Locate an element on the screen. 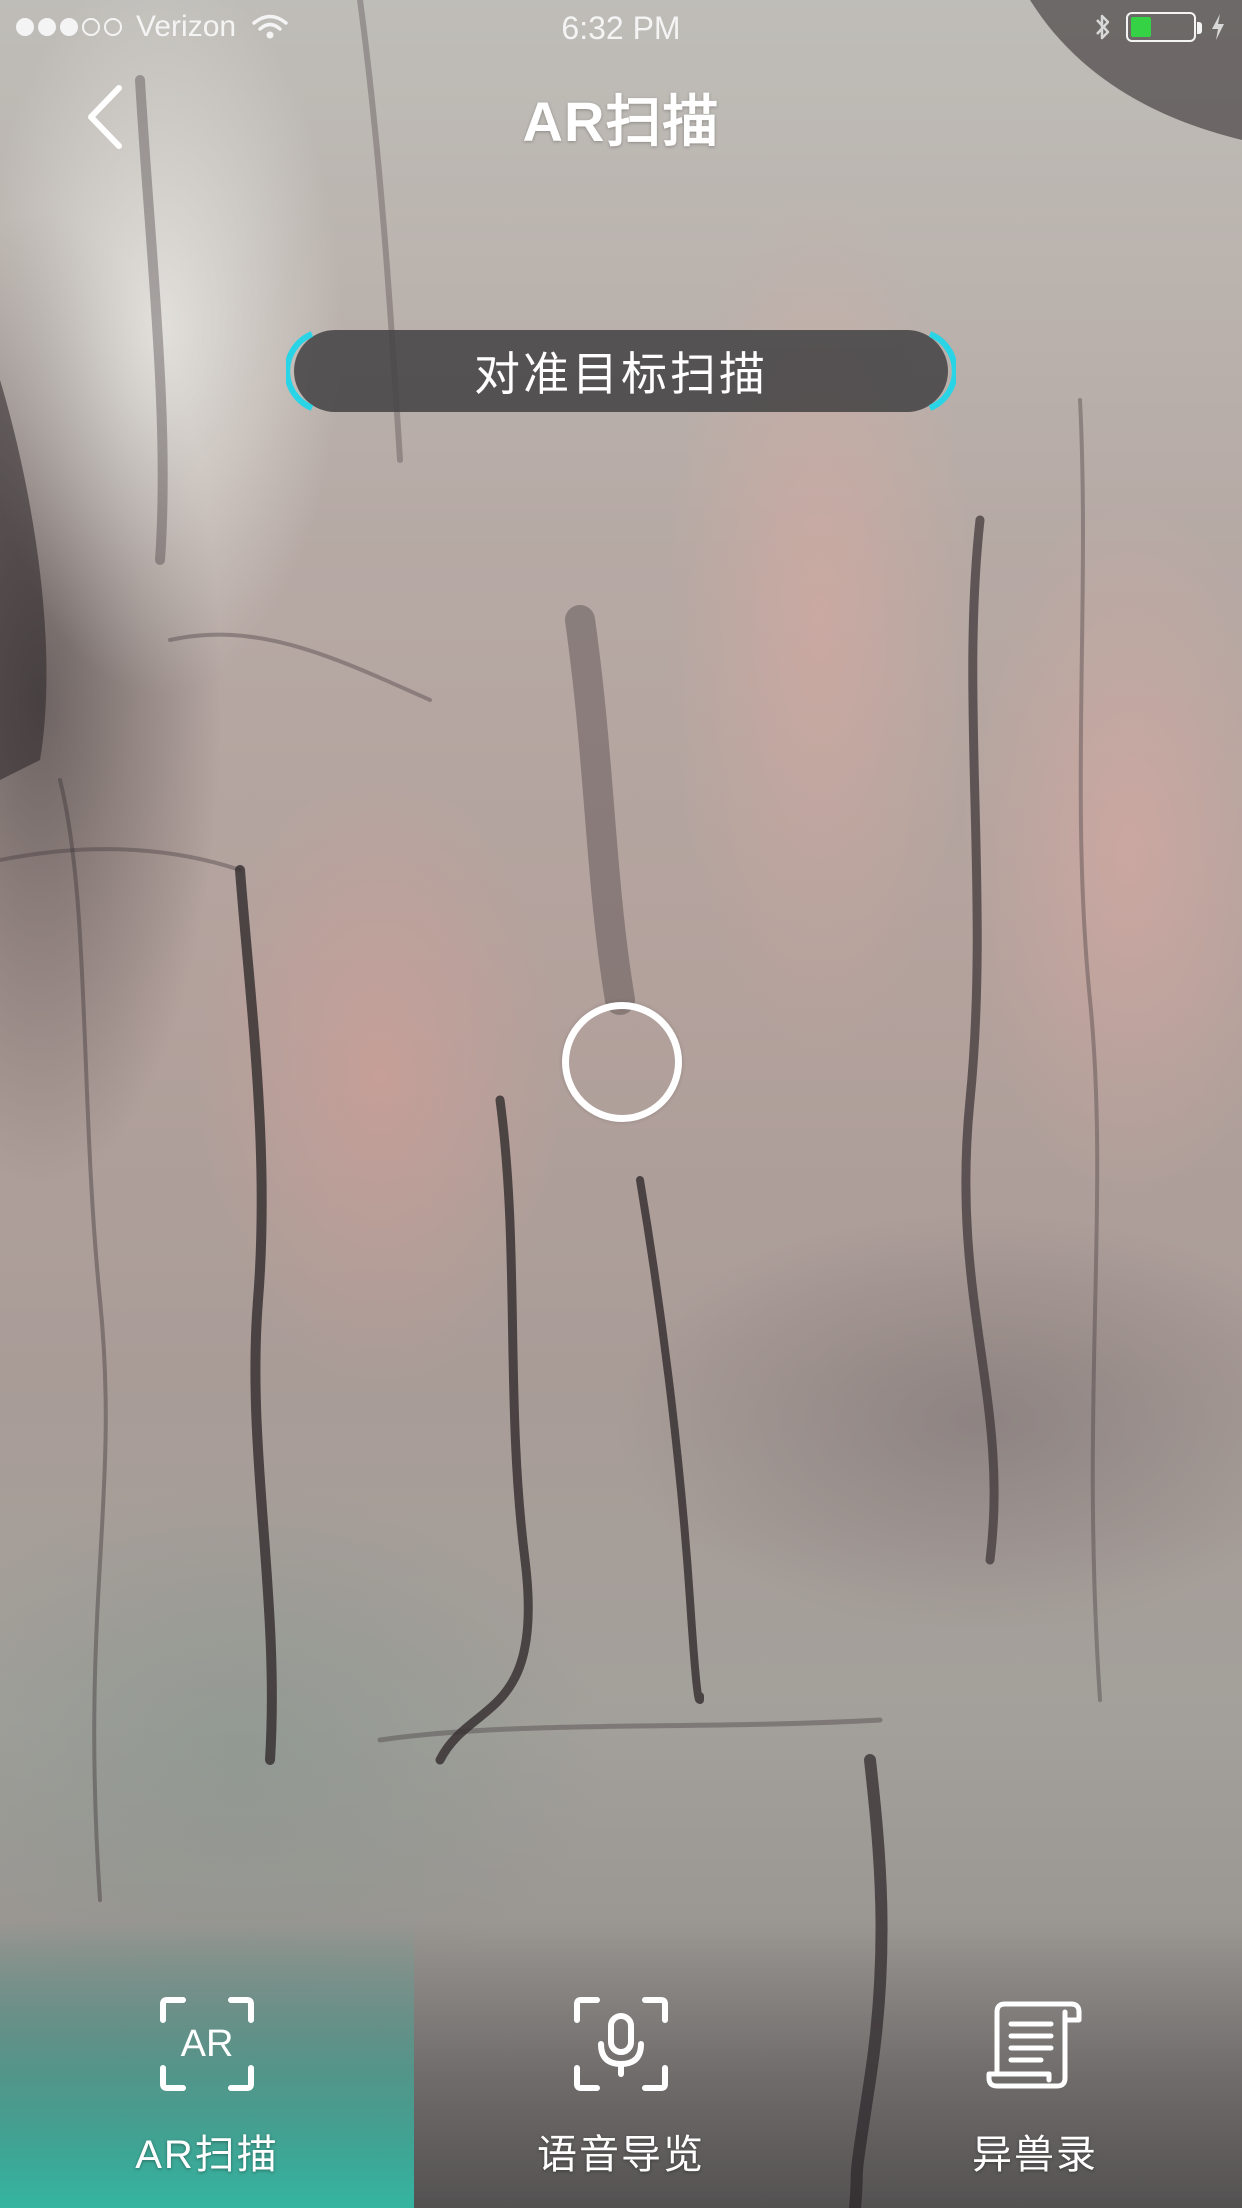  scan-hint-text: 对准目标扫描 is located at coordinates (621, 374).